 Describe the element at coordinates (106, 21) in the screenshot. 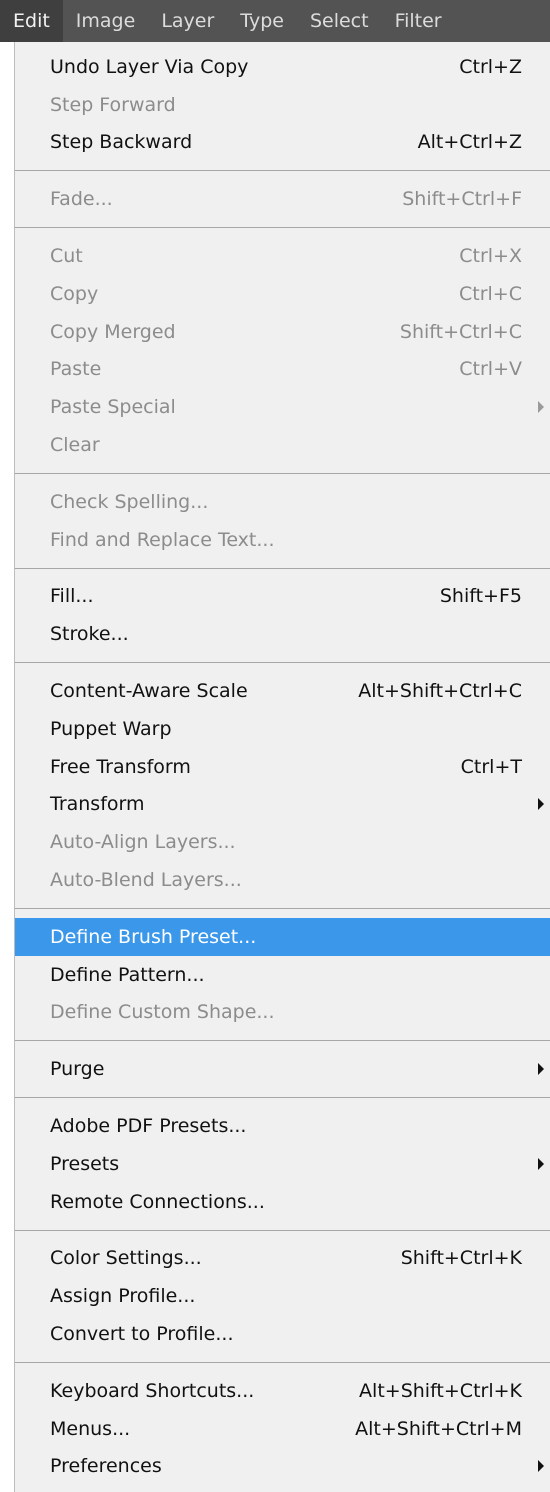

I see `menubar-image: Image` at that location.